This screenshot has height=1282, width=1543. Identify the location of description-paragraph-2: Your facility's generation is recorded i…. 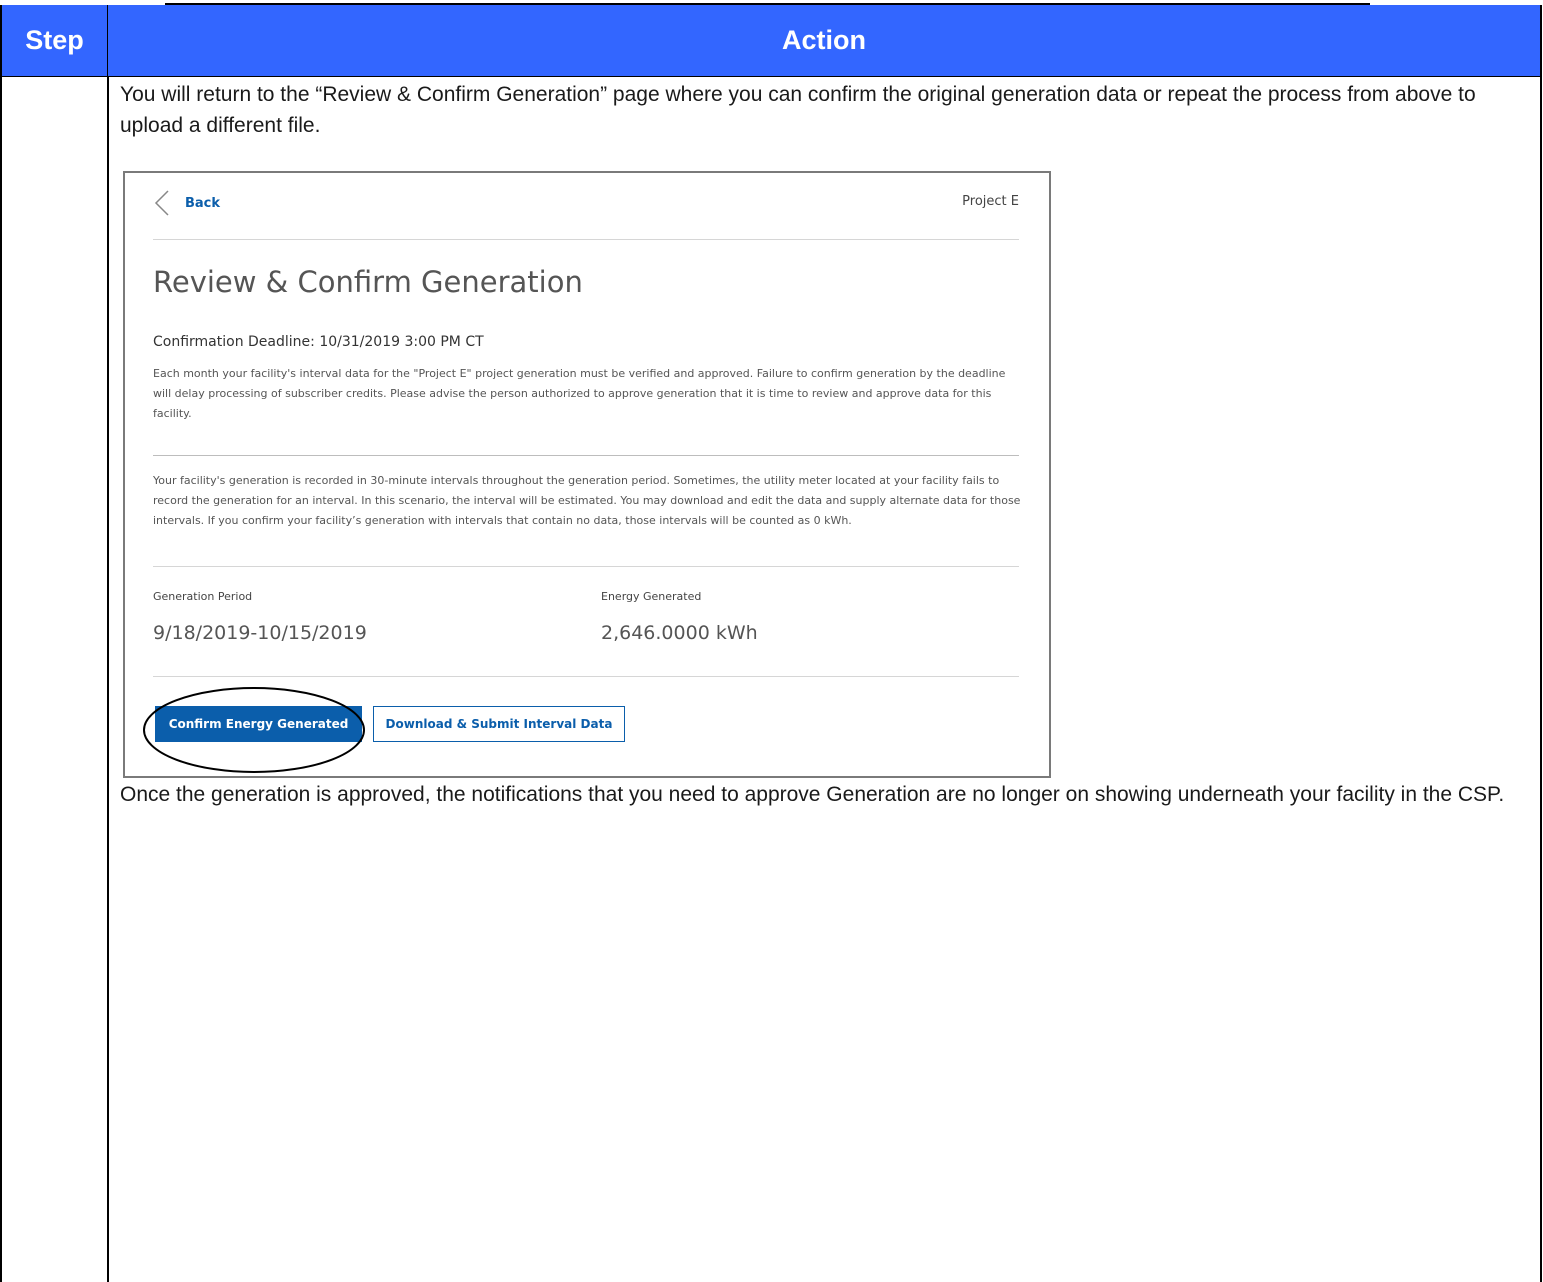
(587, 500).